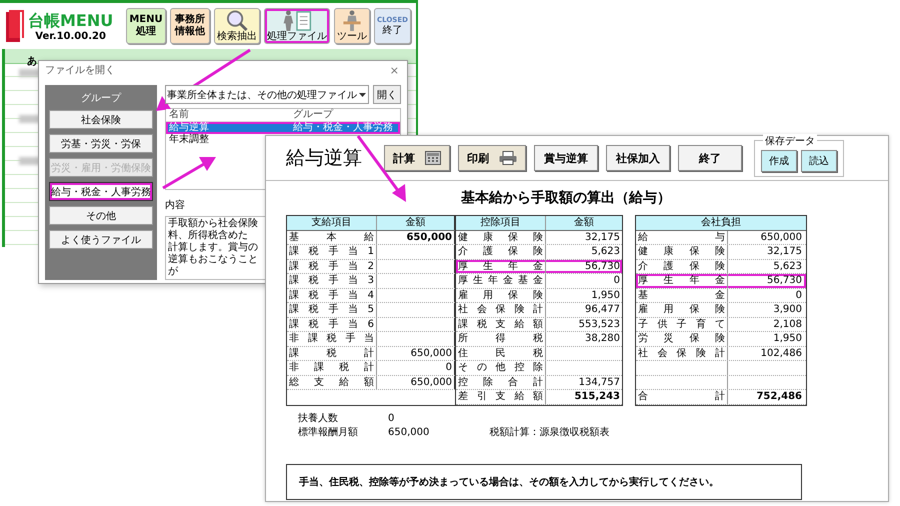 This screenshot has width=900, height=506. I want to click on group-button: その他, so click(101, 215).